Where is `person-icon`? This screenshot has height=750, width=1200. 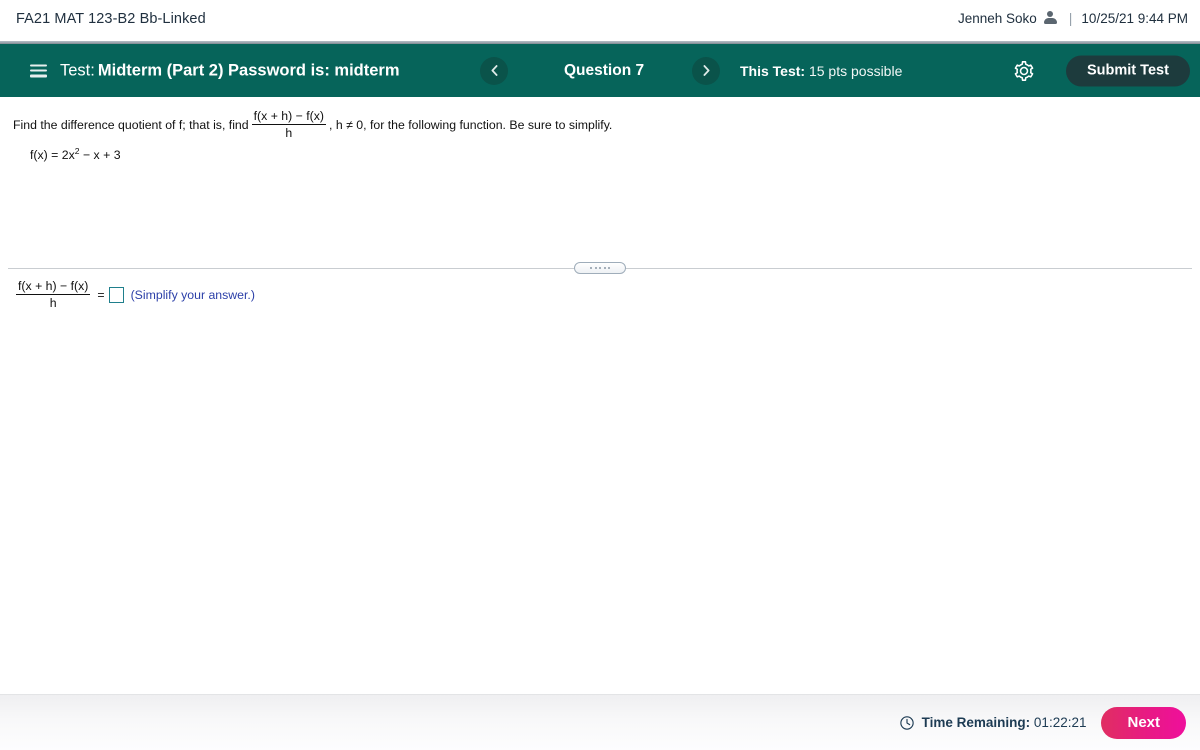 person-icon is located at coordinates (1050, 18).